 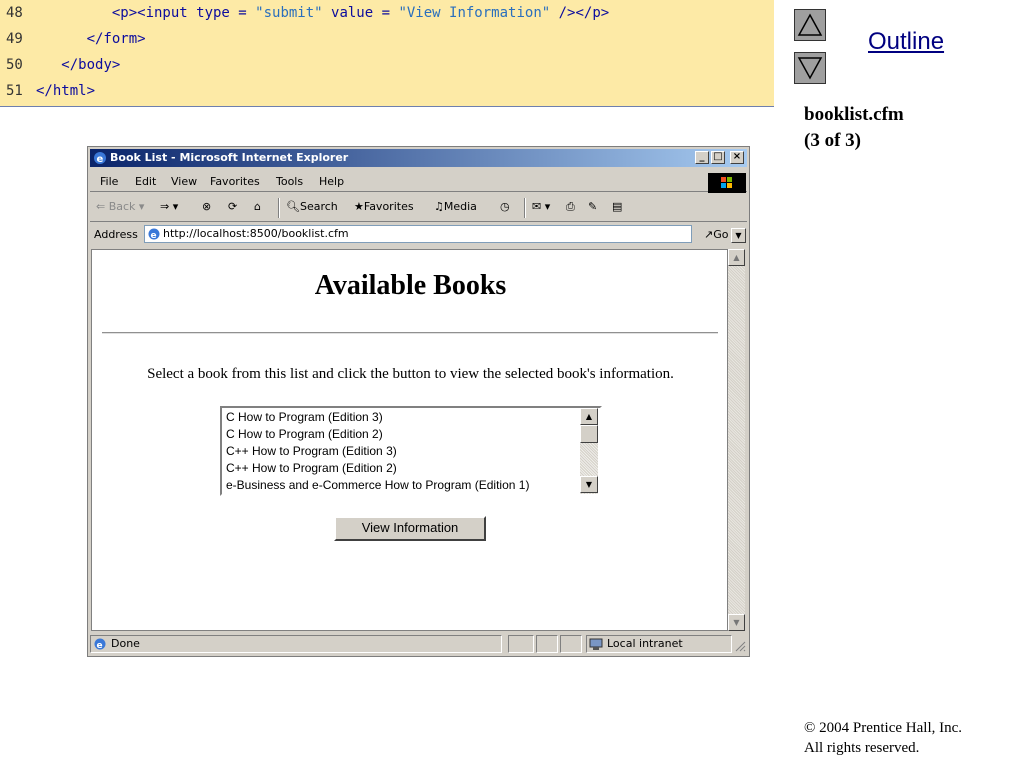 What do you see at coordinates (716, 234) in the screenshot?
I see `go-button: ↗Go` at bounding box center [716, 234].